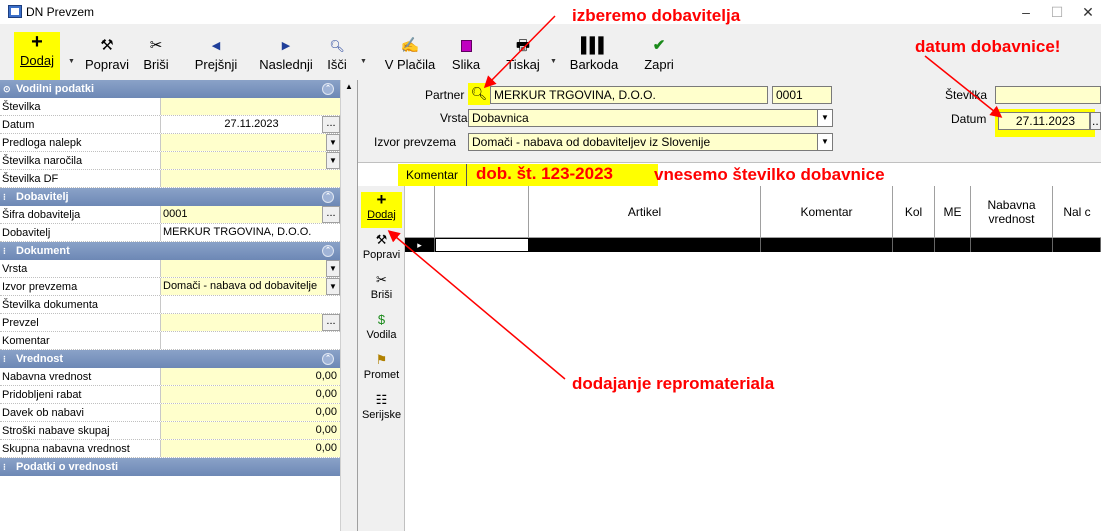 The width and height of the screenshot is (1101, 531). What do you see at coordinates (250, 178) in the screenshot?
I see `df-field` at bounding box center [250, 178].